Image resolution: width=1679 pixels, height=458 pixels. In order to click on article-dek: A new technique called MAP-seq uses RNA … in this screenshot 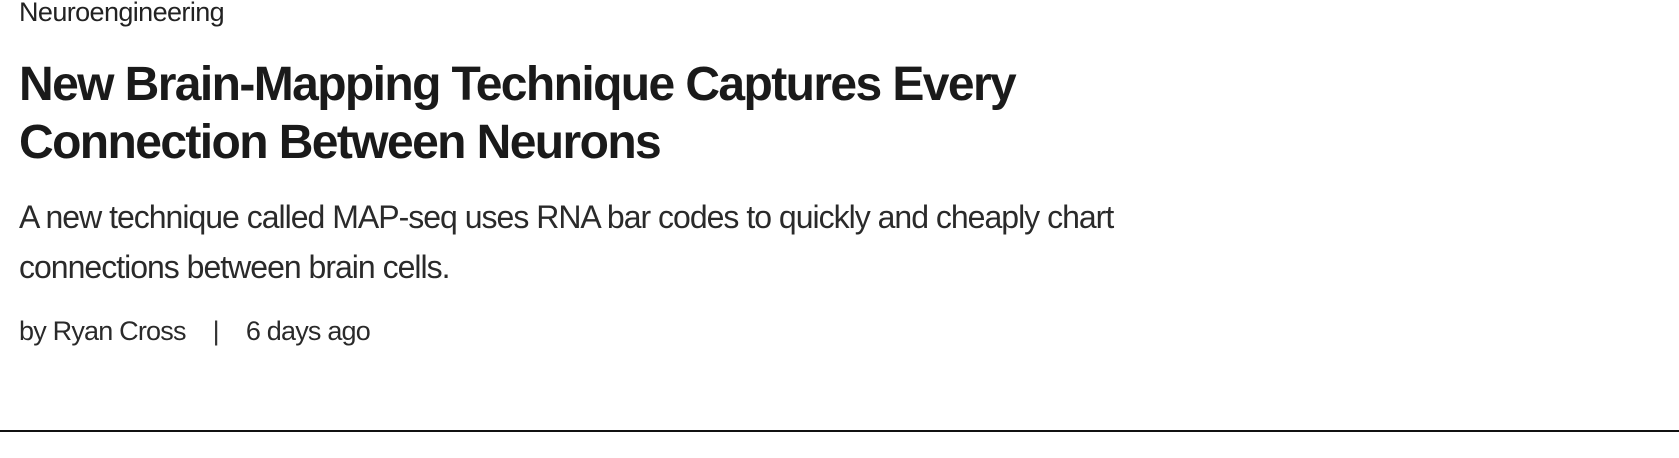, I will do `click(566, 242)`.